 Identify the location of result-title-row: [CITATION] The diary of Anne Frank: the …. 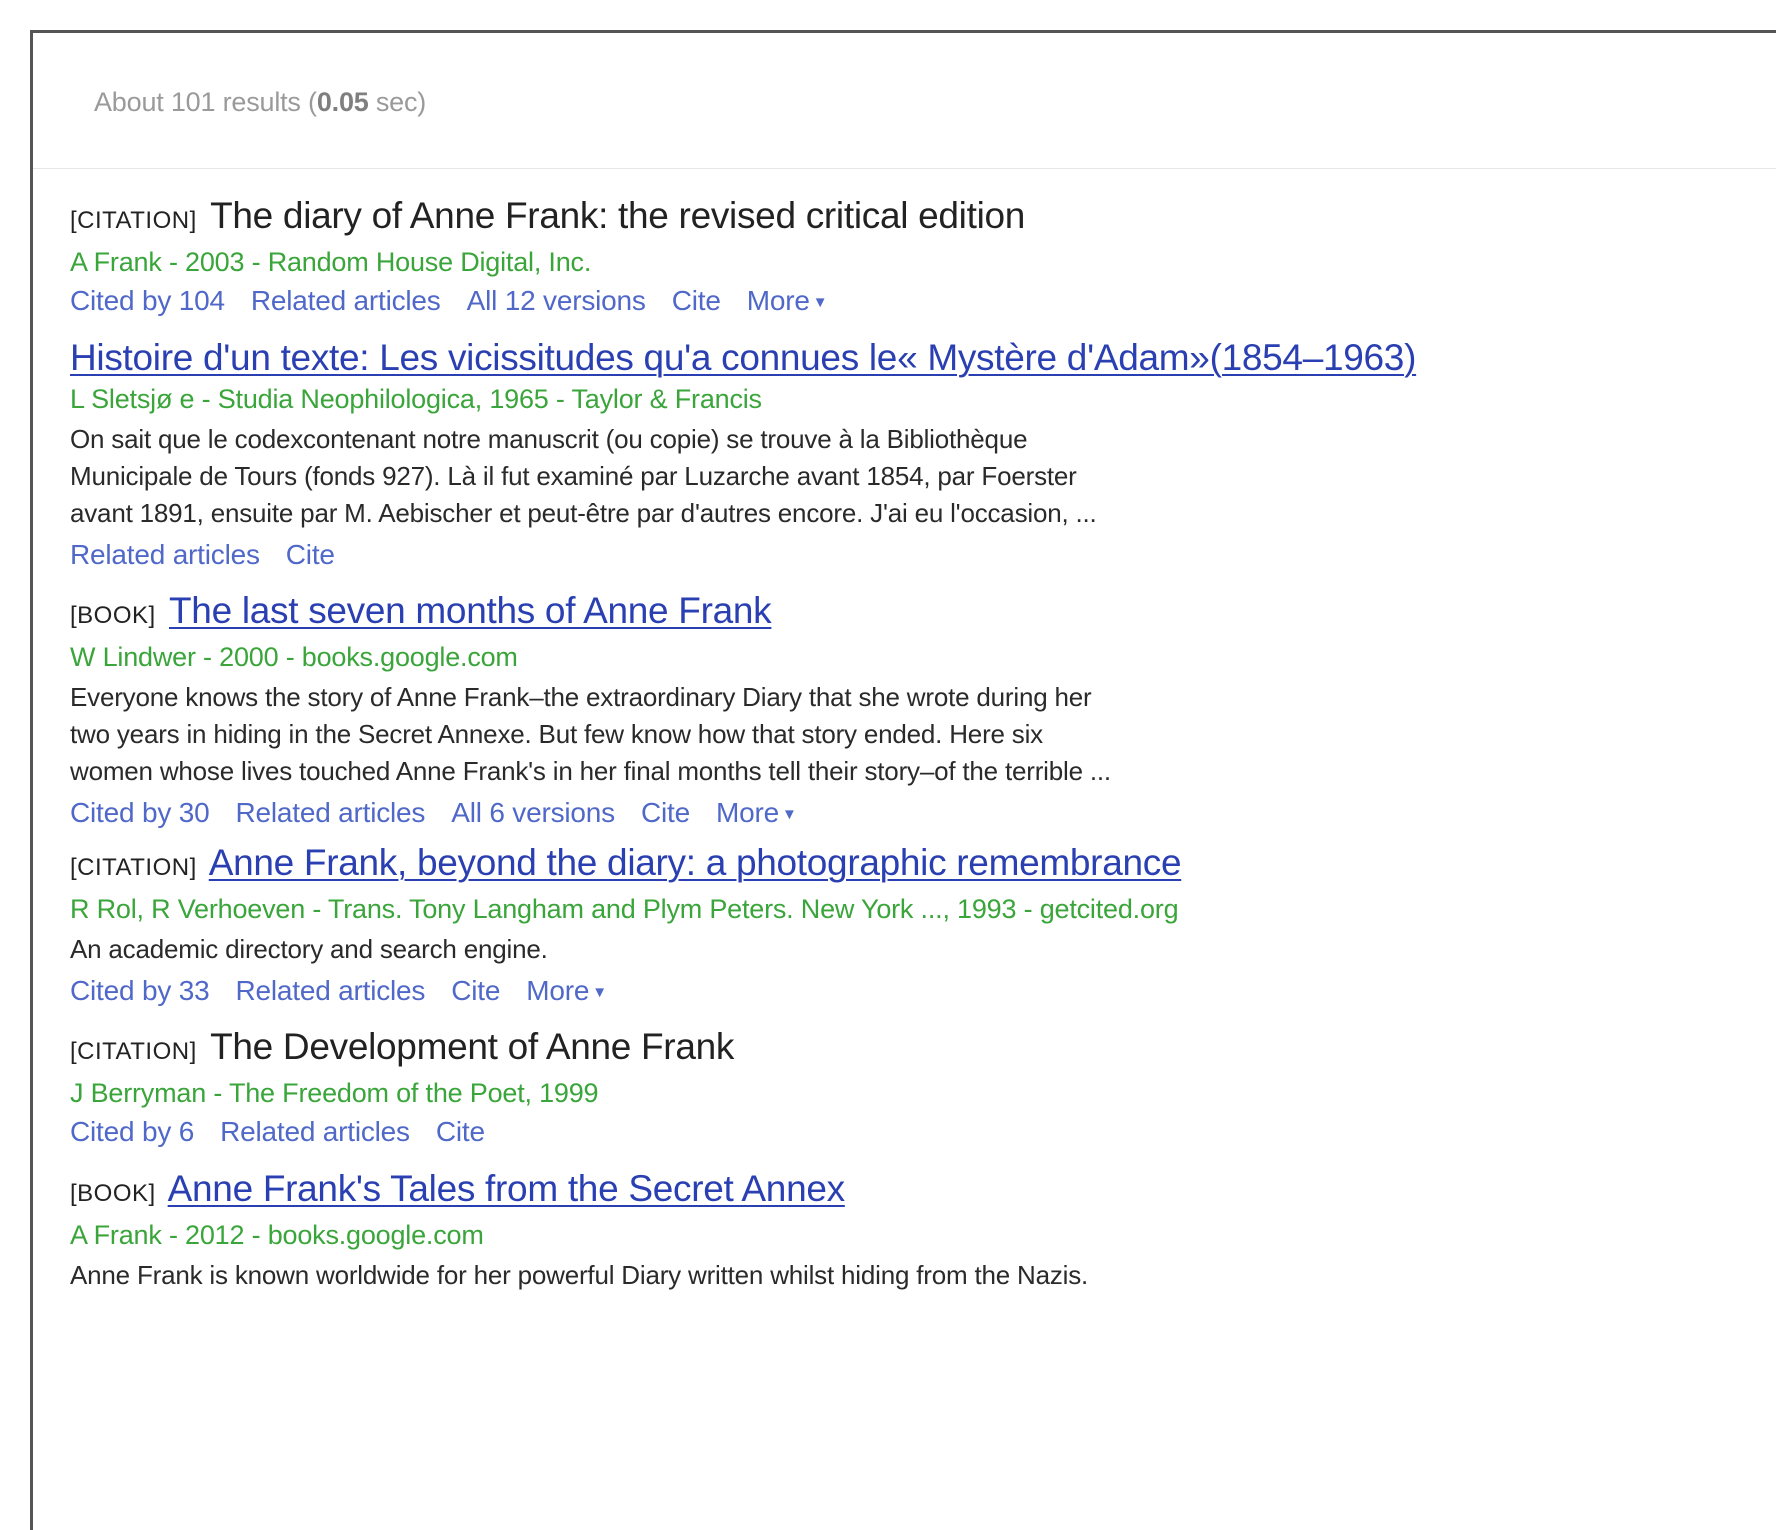
(870, 218).